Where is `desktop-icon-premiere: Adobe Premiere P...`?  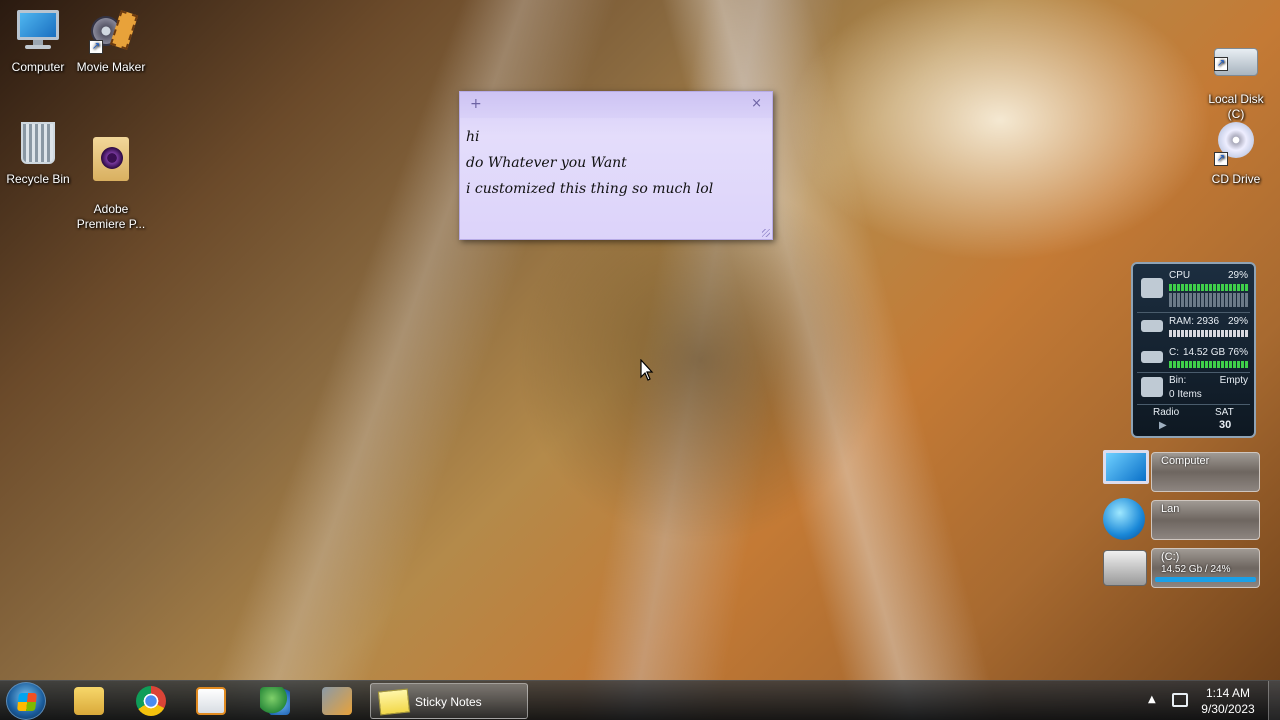 desktop-icon-premiere: Adobe Premiere P... is located at coordinates (111, 184).